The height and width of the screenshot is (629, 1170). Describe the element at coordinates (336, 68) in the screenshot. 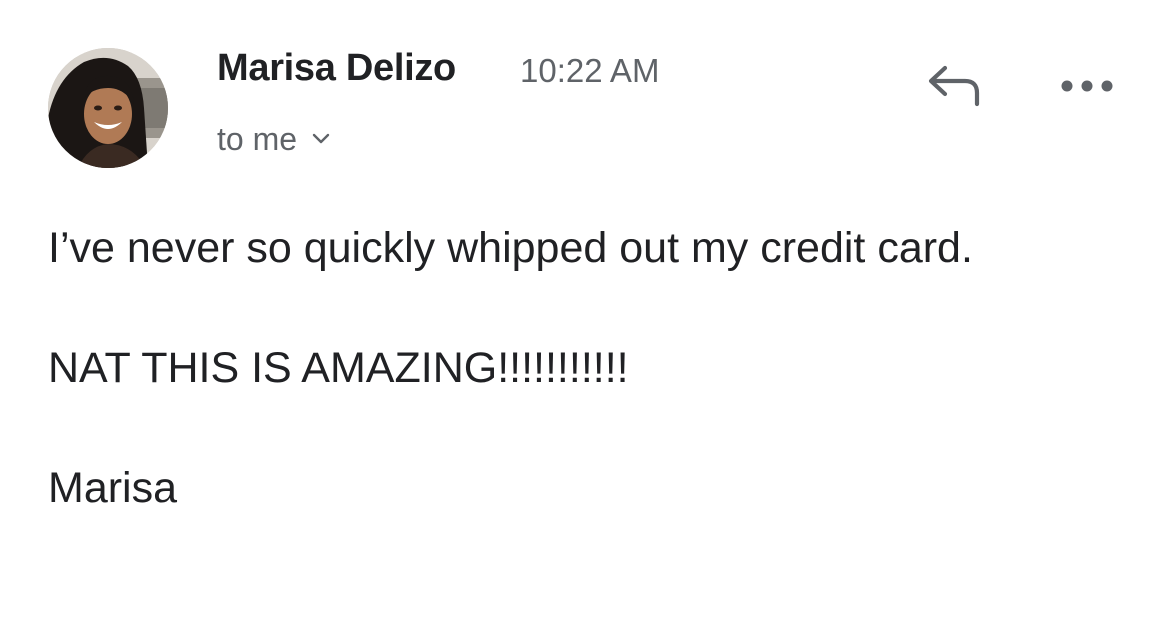

I see `sender-name: Marisa Delizo` at that location.